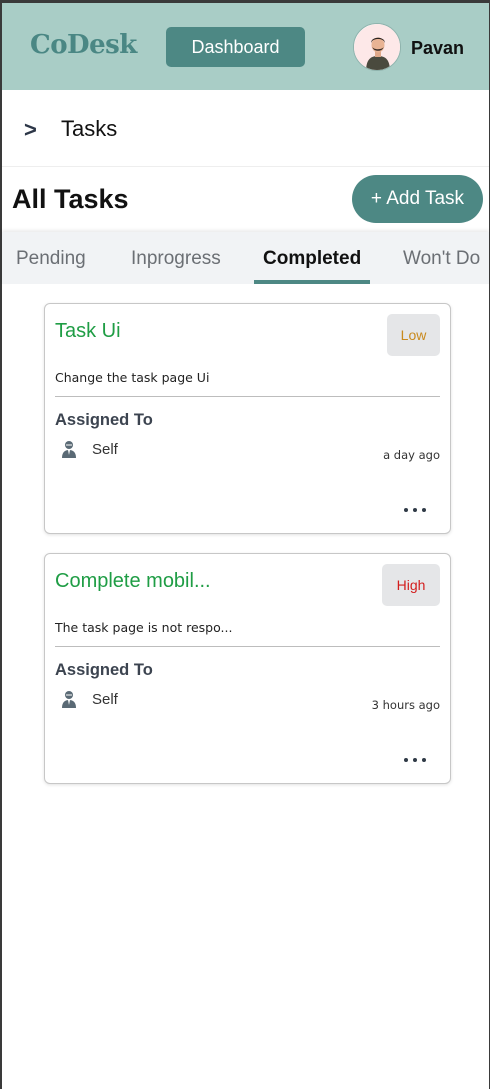 The image size is (490, 1089). I want to click on avatar, so click(377, 47).